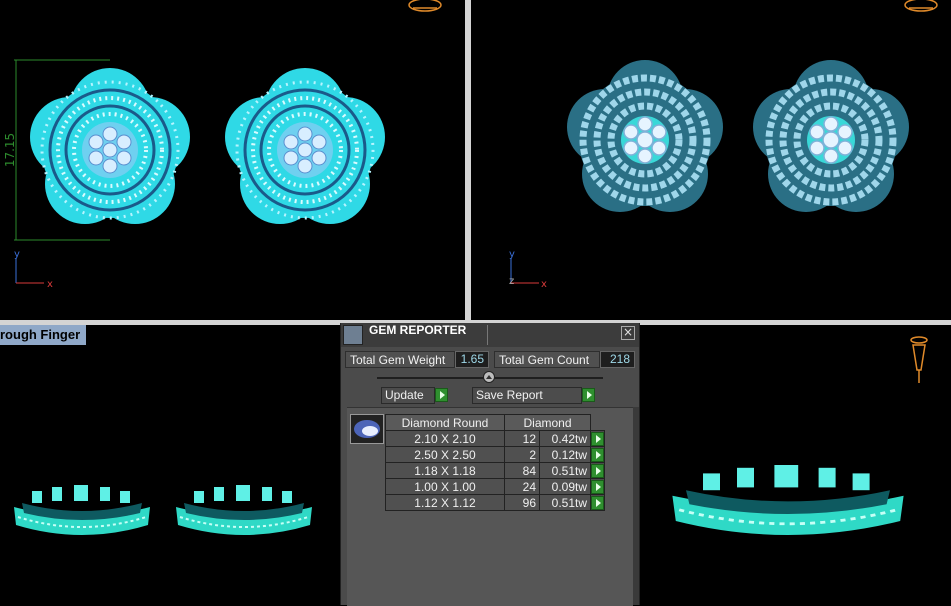 Image resolution: width=951 pixels, height=606 pixels. What do you see at coordinates (244, 510) in the screenshot?
I see `earring-right-side-view` at bounding box center [244, 510].